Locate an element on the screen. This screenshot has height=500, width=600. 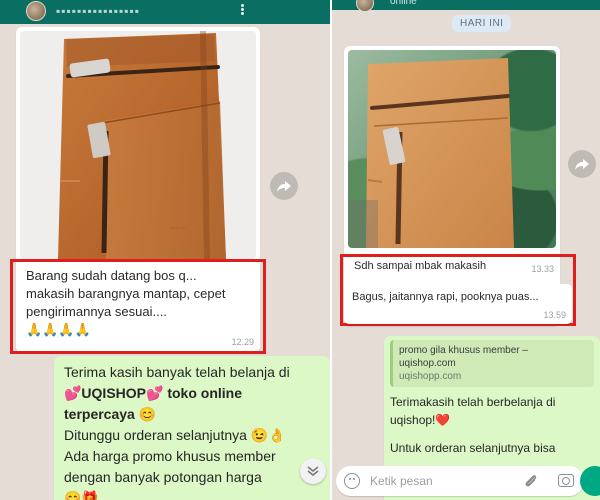
scroll-down-button is located at coordinates (313, 471).